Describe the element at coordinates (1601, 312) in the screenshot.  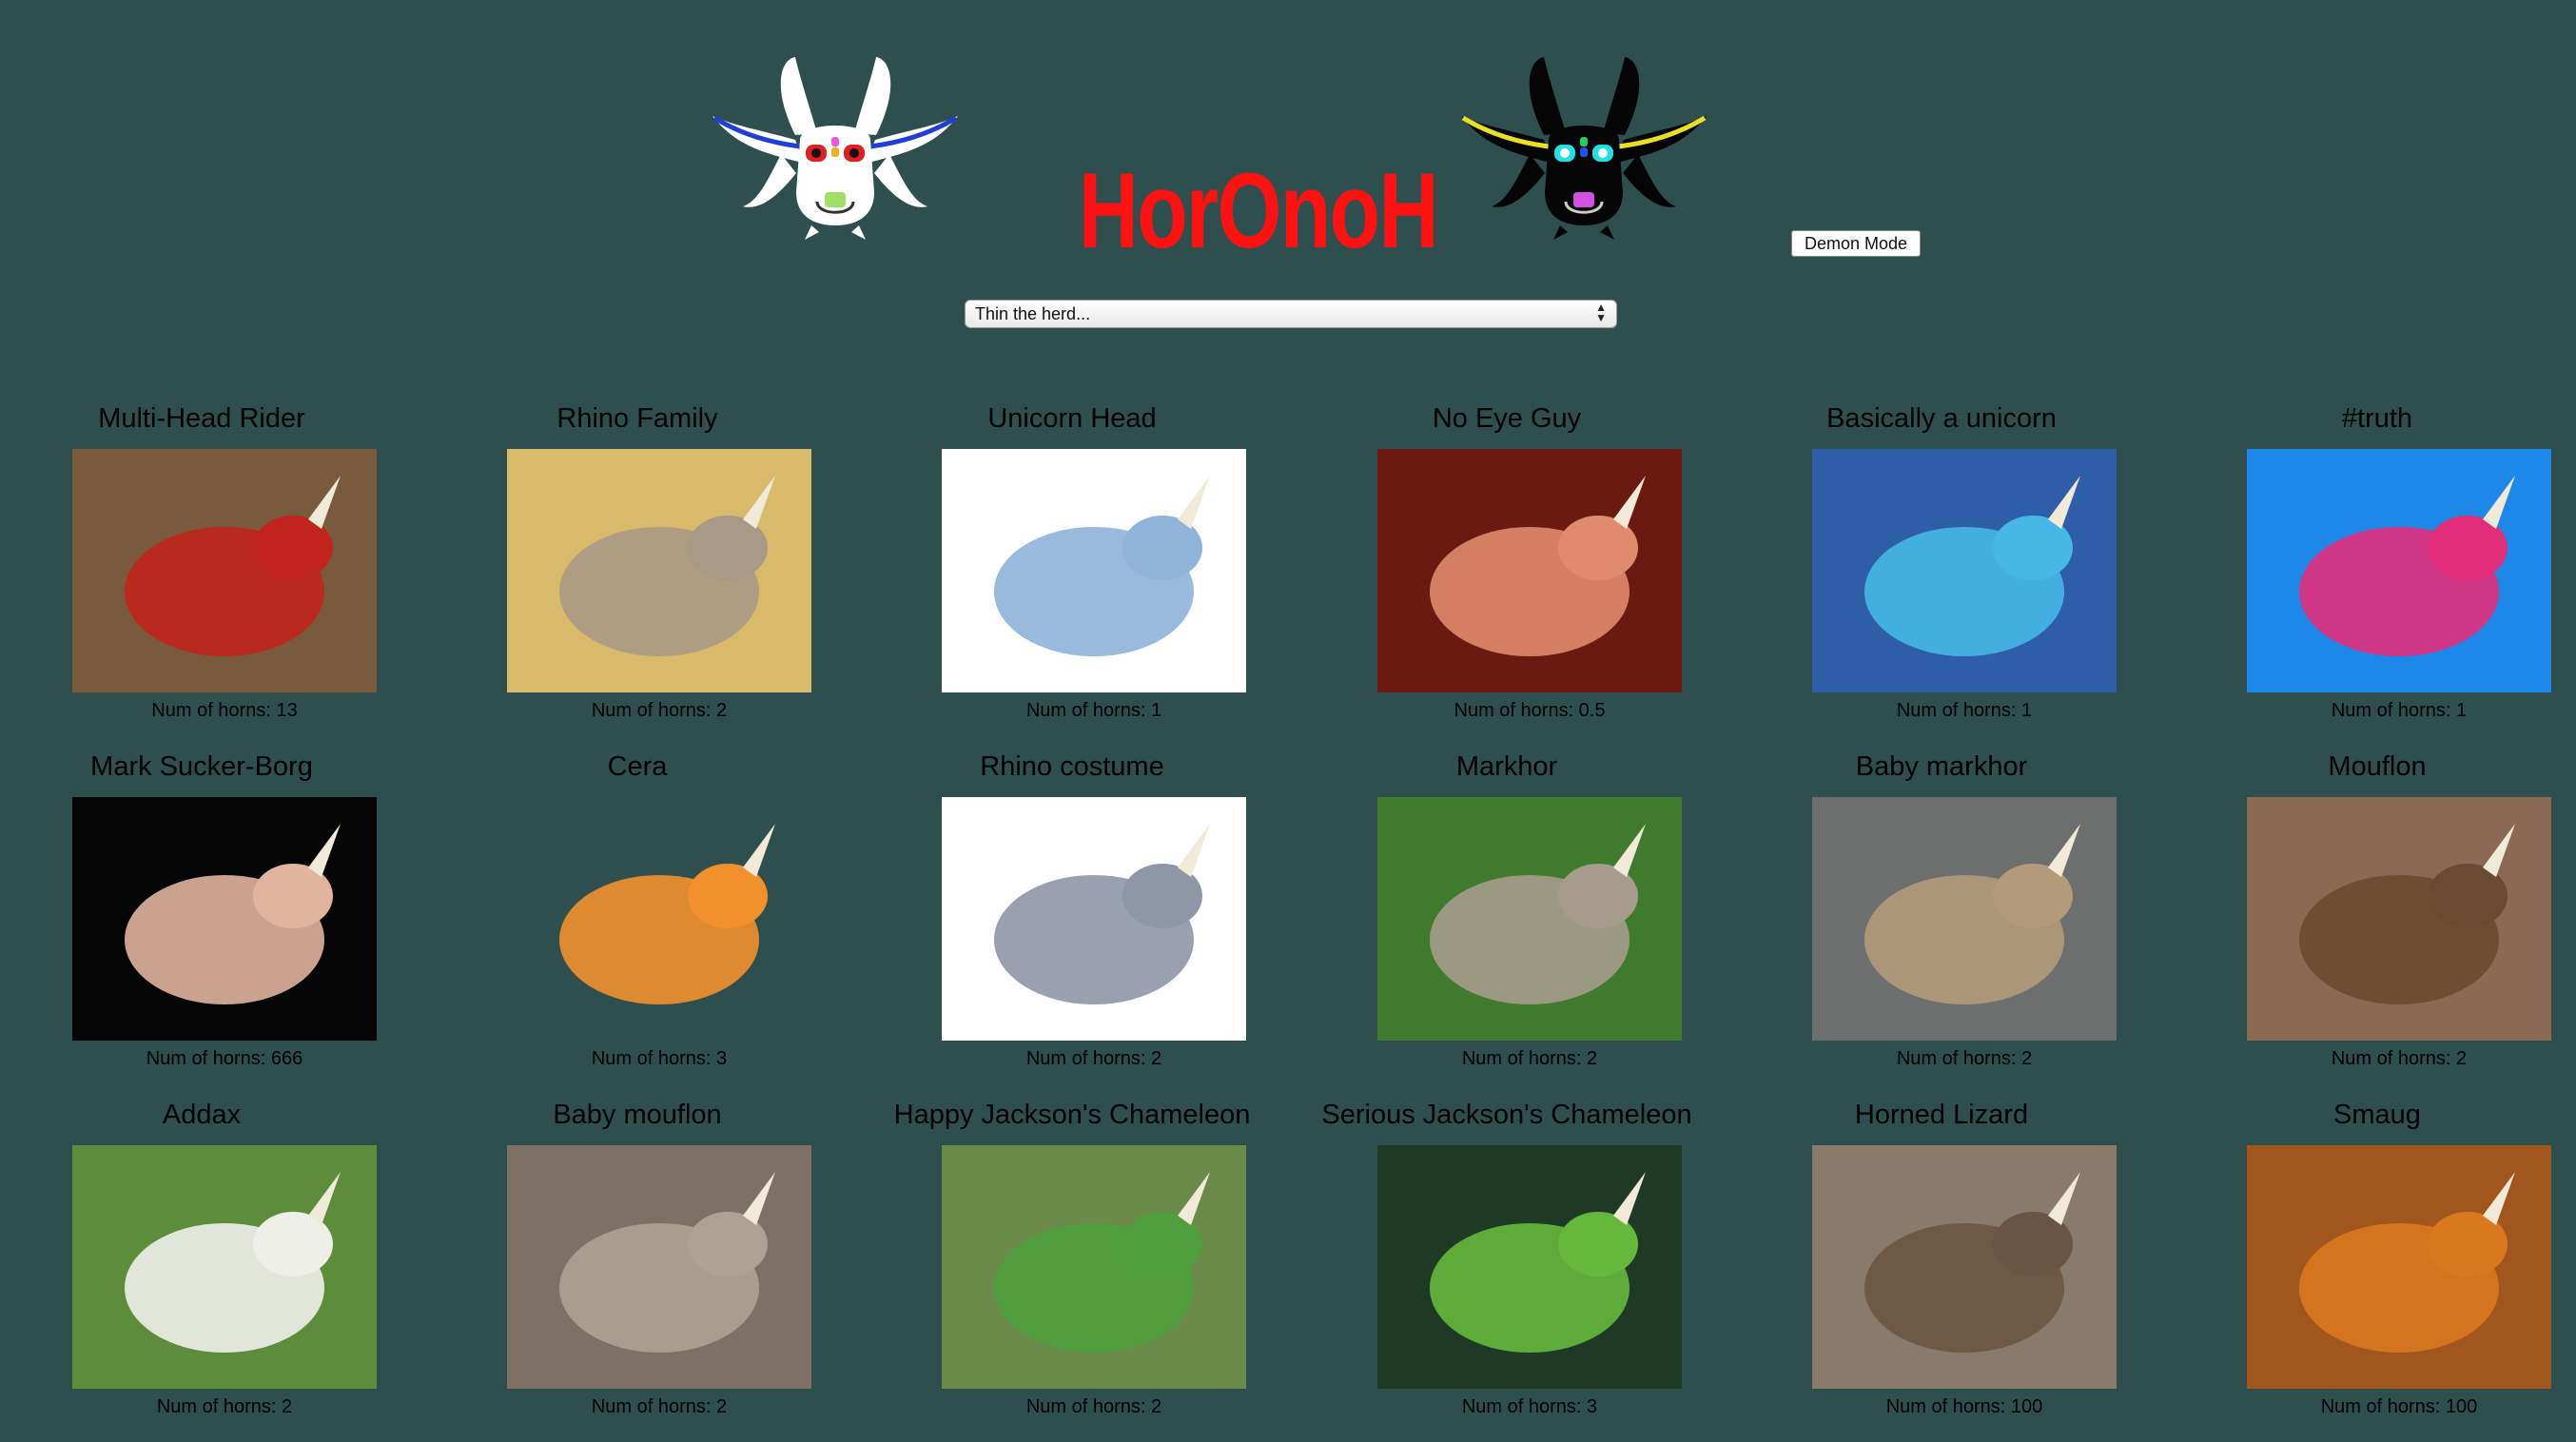
I see `select-arrows-icon: ▲ ▼` at that location.